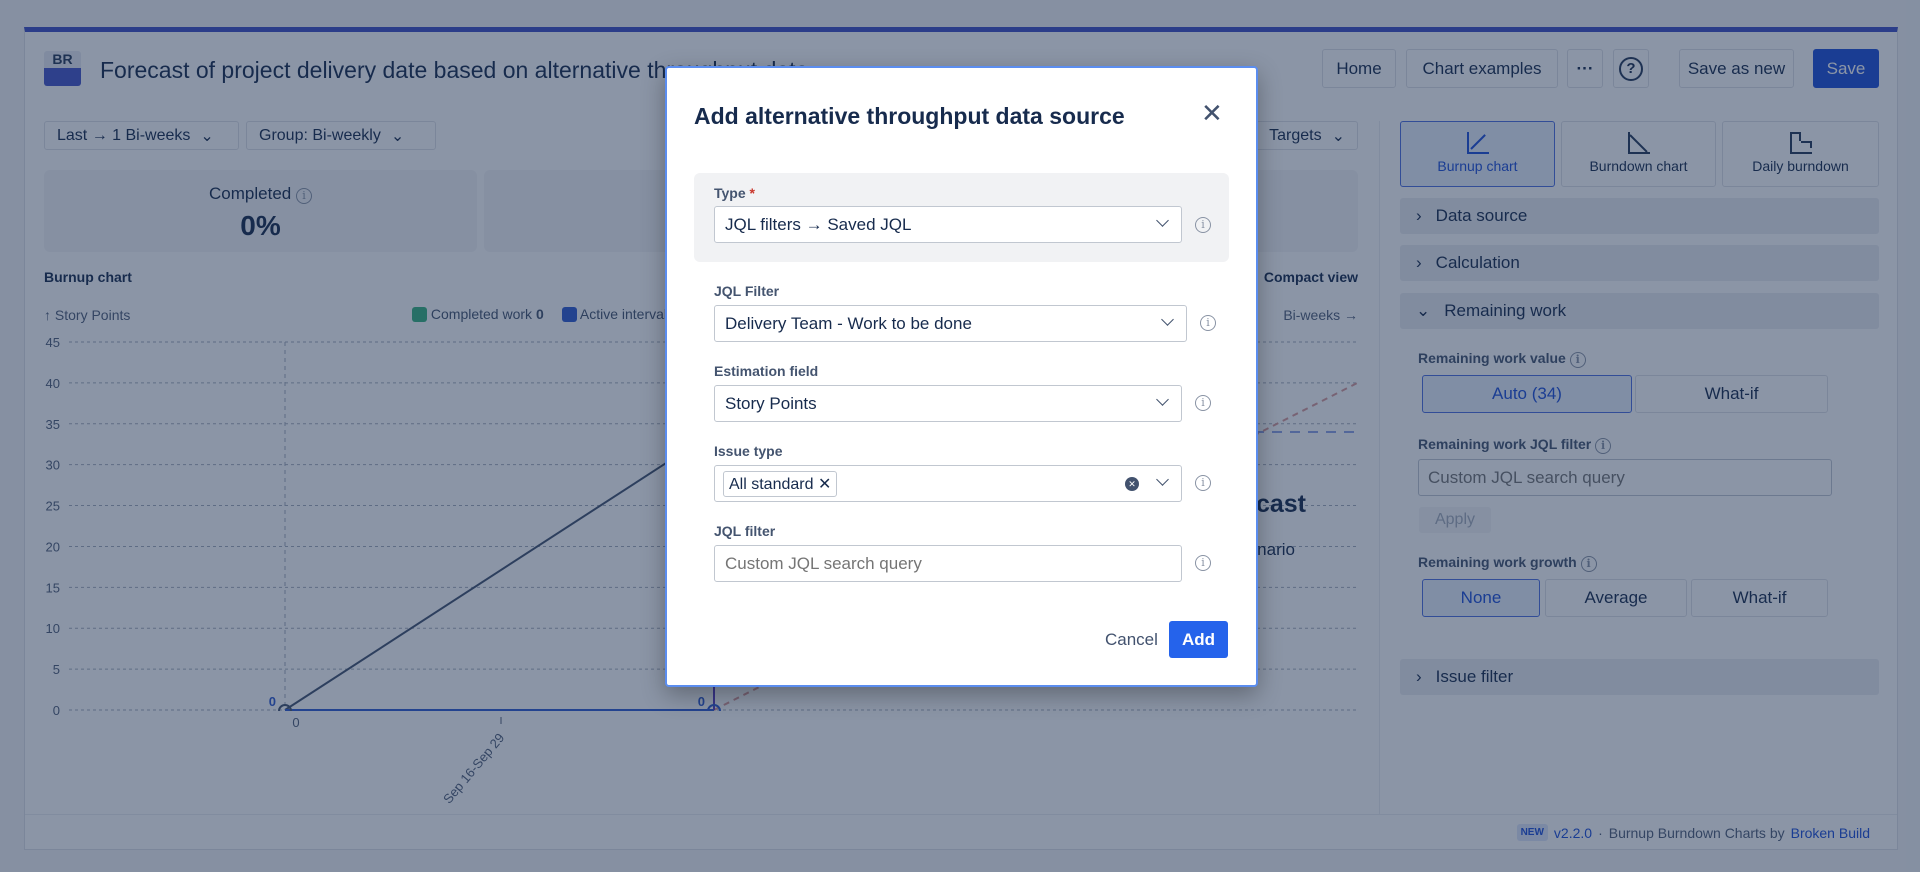 The width and height of the screenshot is (1920, 872). Describe the element at coordinates (909, 116) in the screenshot. I see `modal-title: Add alternative throughput data source` at that location.